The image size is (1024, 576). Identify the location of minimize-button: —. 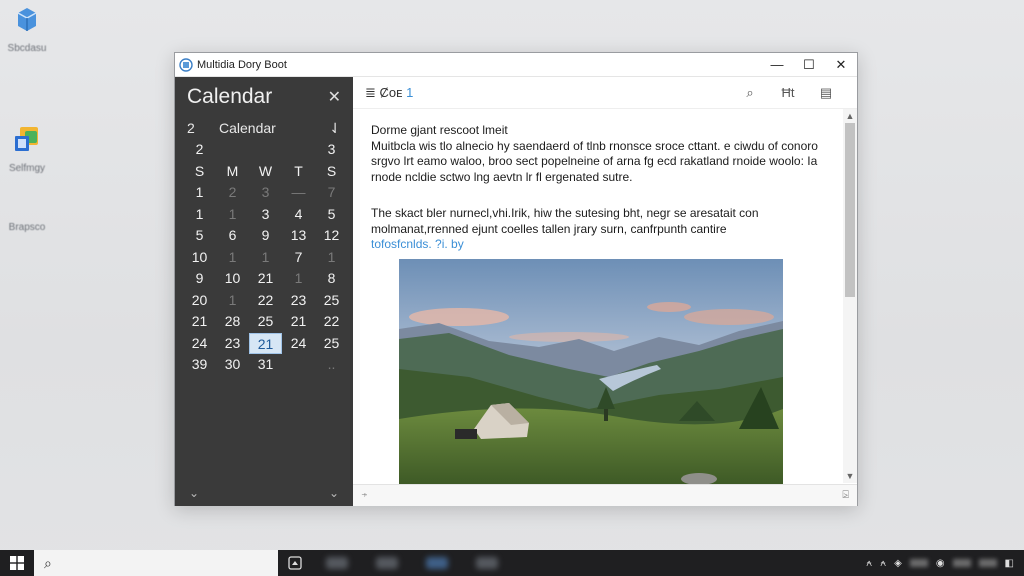
(777, 65).